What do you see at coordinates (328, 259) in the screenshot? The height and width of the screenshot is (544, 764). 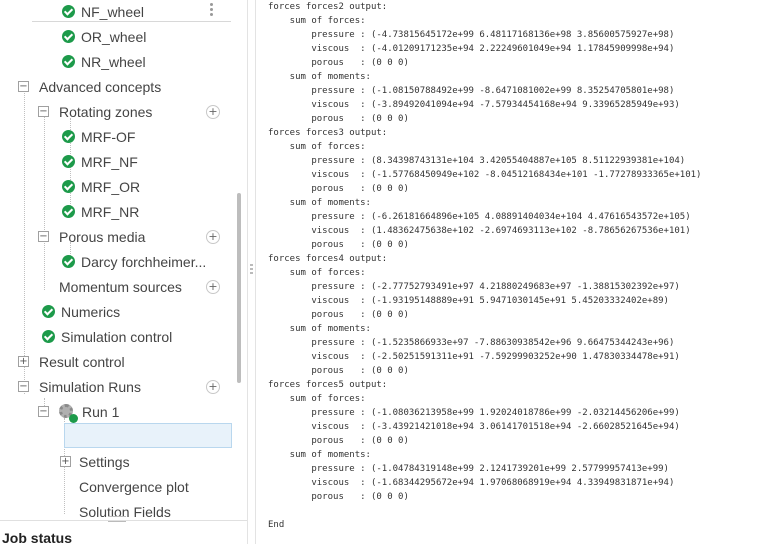 I see `log-line: forces forces4 output:` at bounding box center [328, 259].